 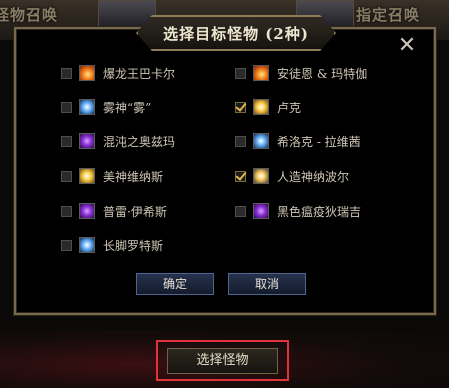 I want to click on monster-option-label: 人造神纳波尔, so click(x=313, y=176).